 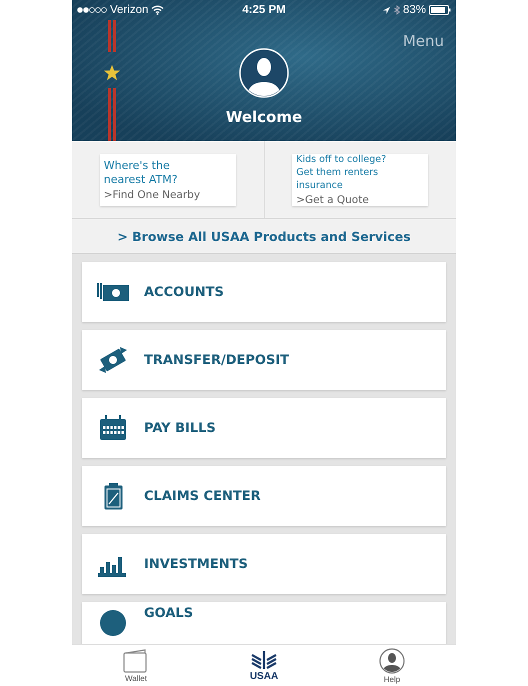 What do you see at coordinates (392, 661) in the screenshot?
I see `person-icon` at bounding box center [392, 661].